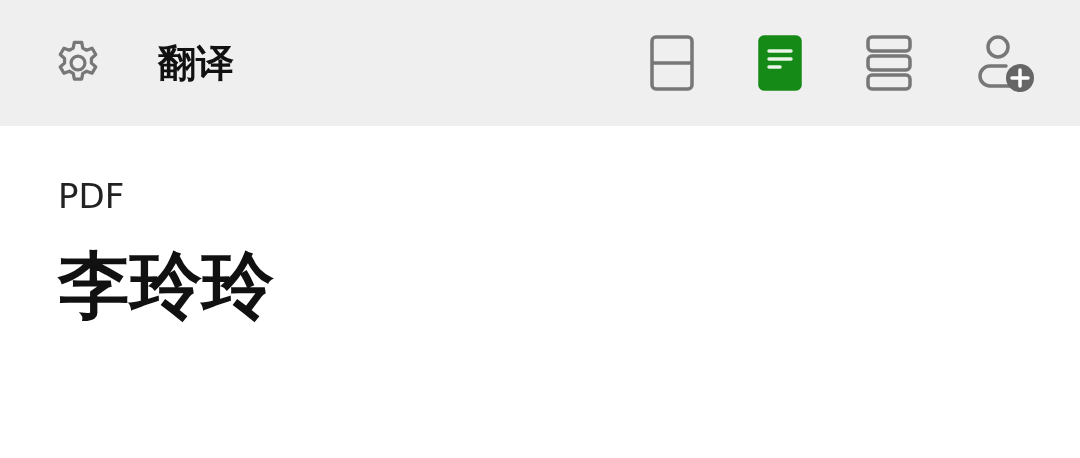  What do you see at coordinates (889, 63) in the screenshot?
I see `list-view-icon` at bounding box center [889, 63].